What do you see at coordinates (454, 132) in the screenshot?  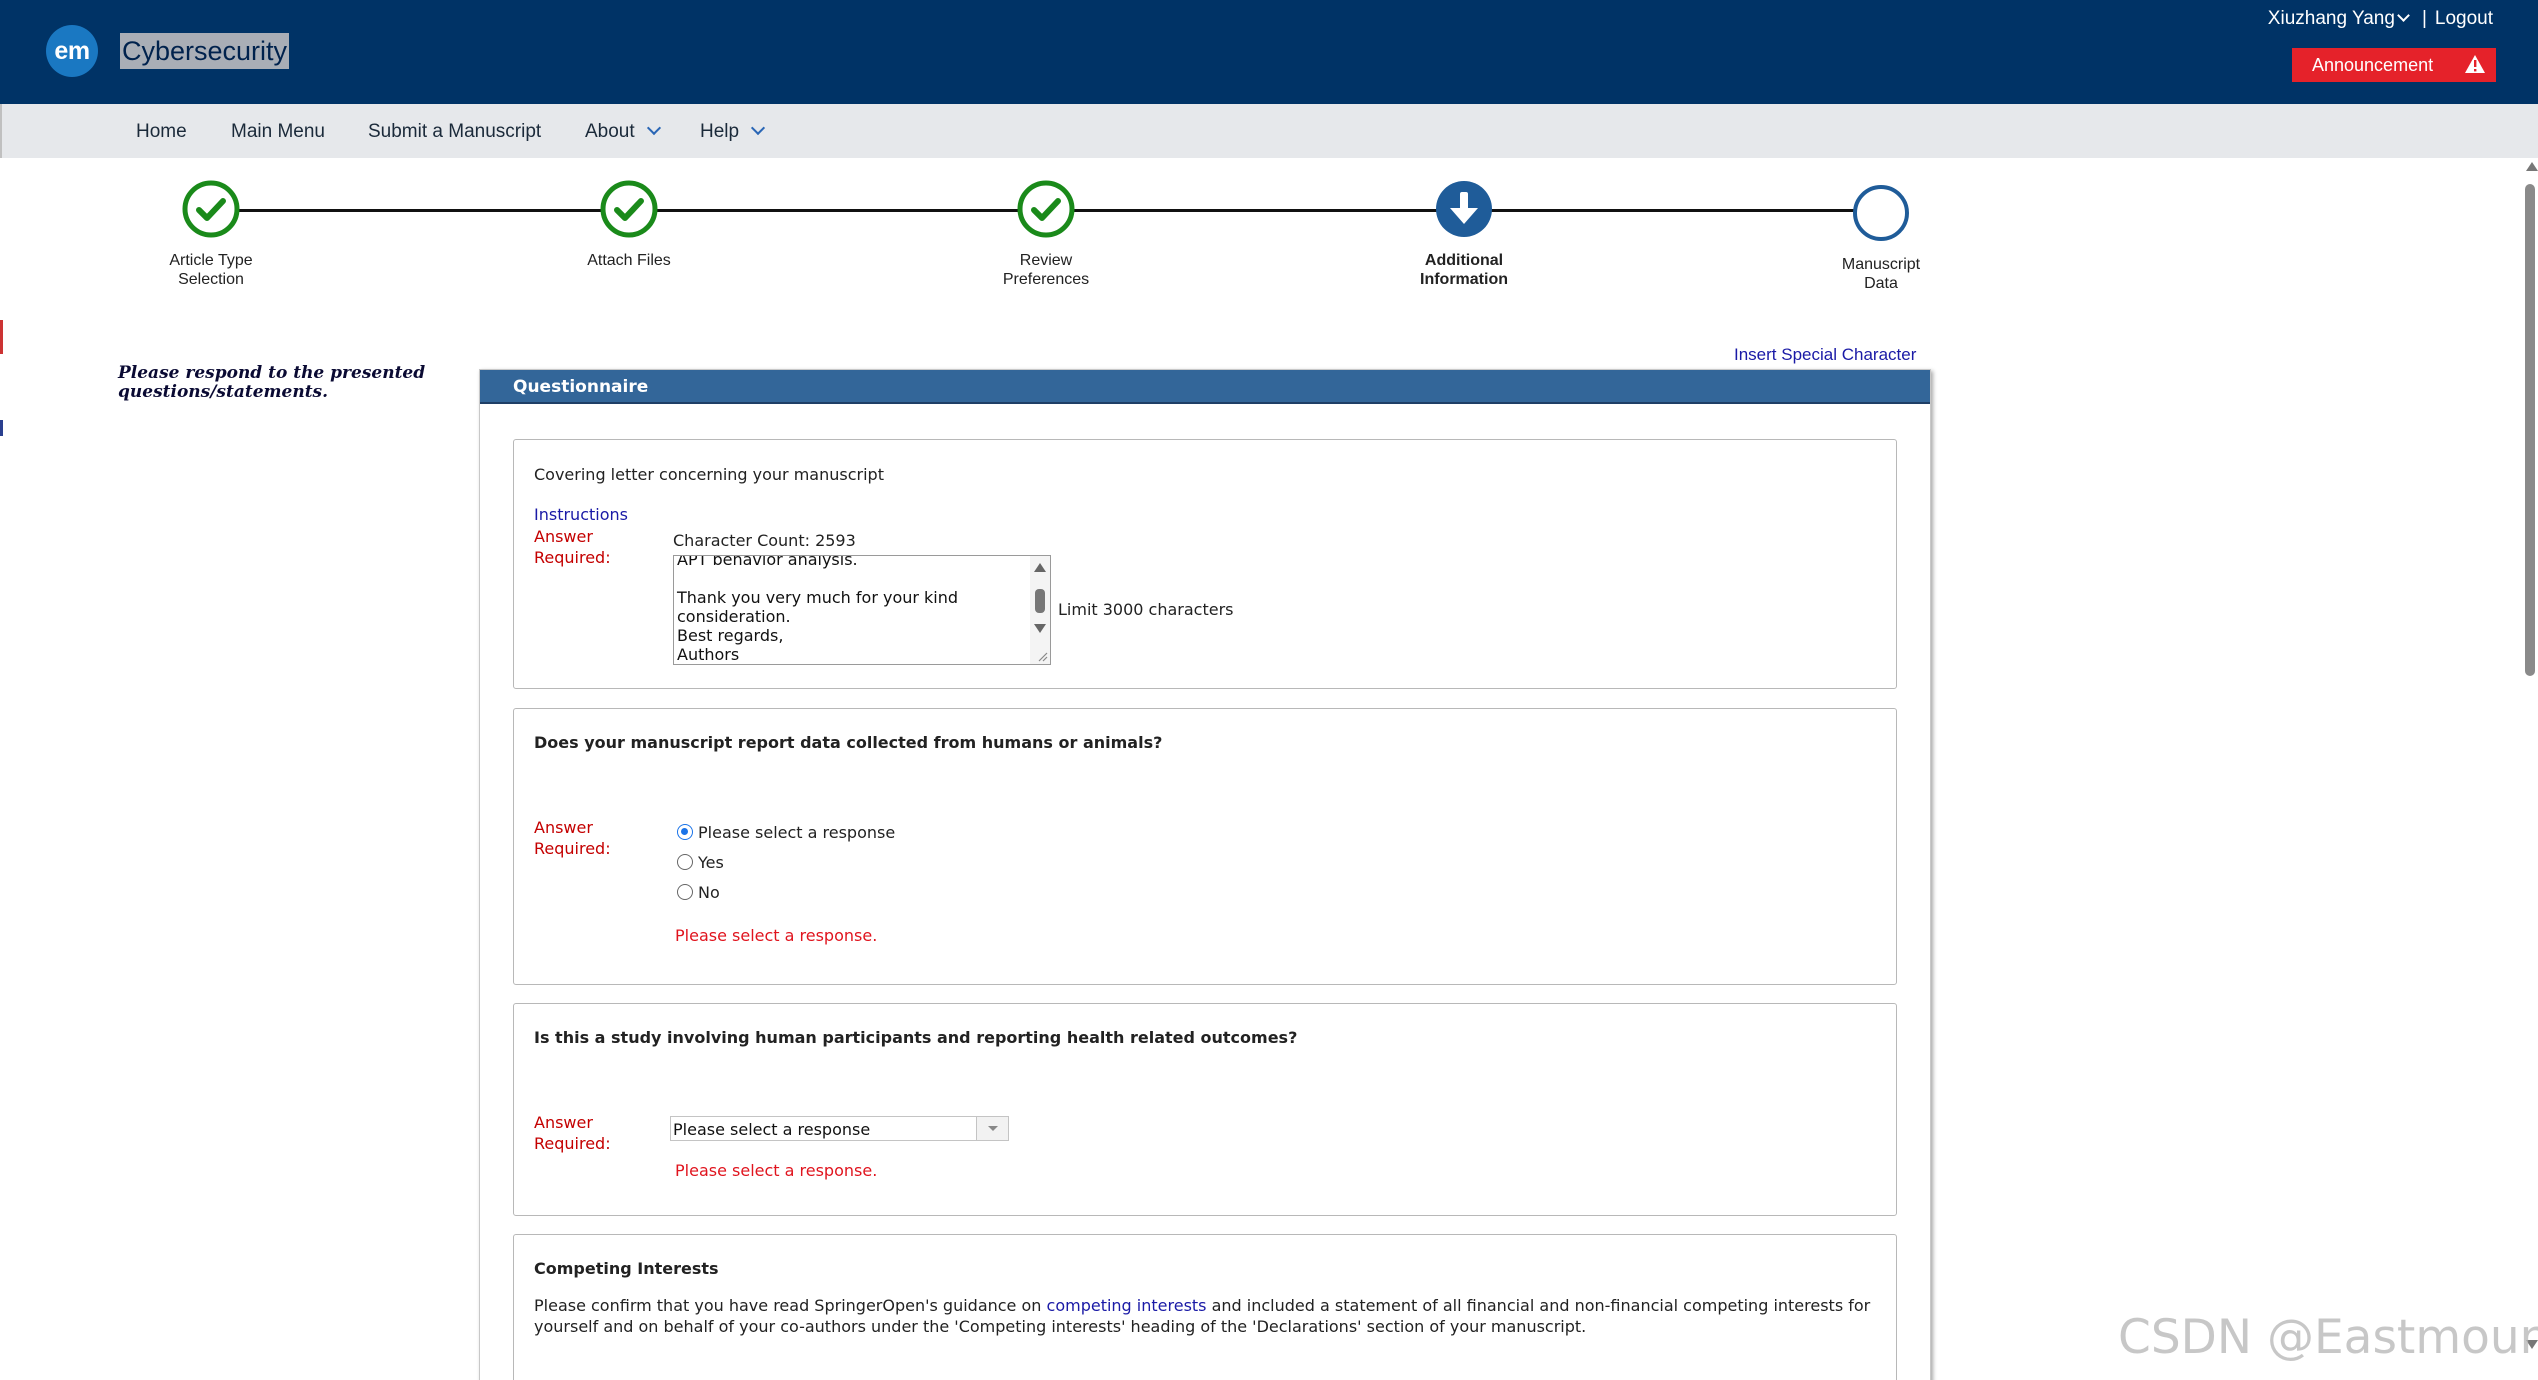 I see `nav-submit-manuscript: Submit a Manuscript` at bounding box center [454, 132].